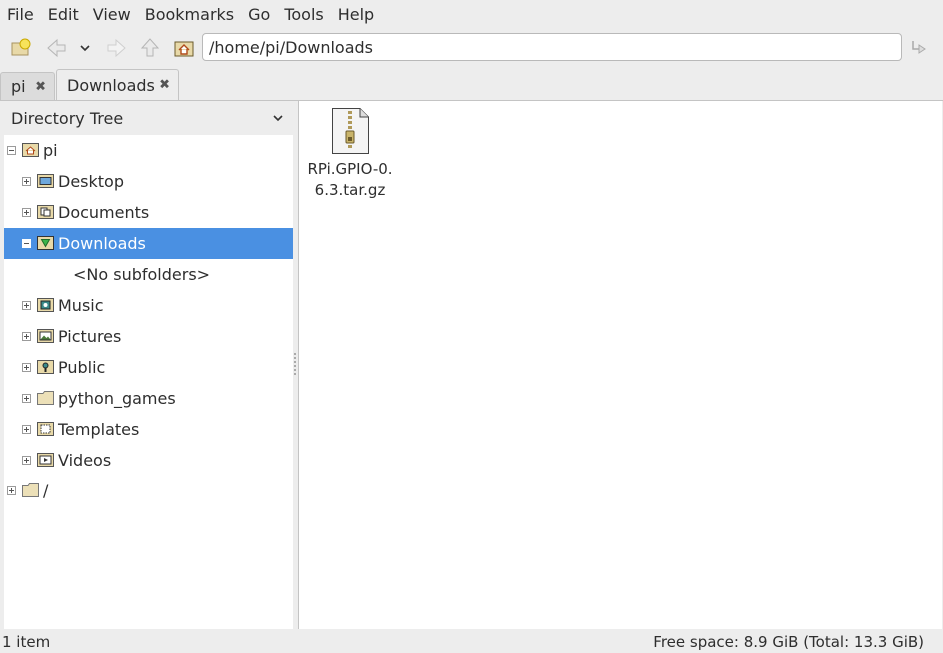  Describe the element at coordinates (45, 212) in the screenshot. I see `documents-folder-icon` at that location.